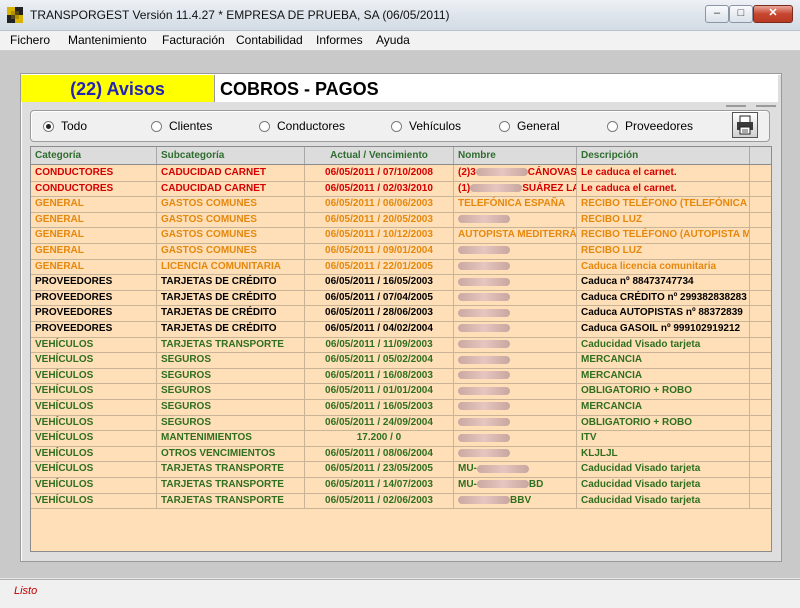  I want to click on cell-descripcion: Caduca AUTOPISTAS nº 88372839, so click(663, 313).